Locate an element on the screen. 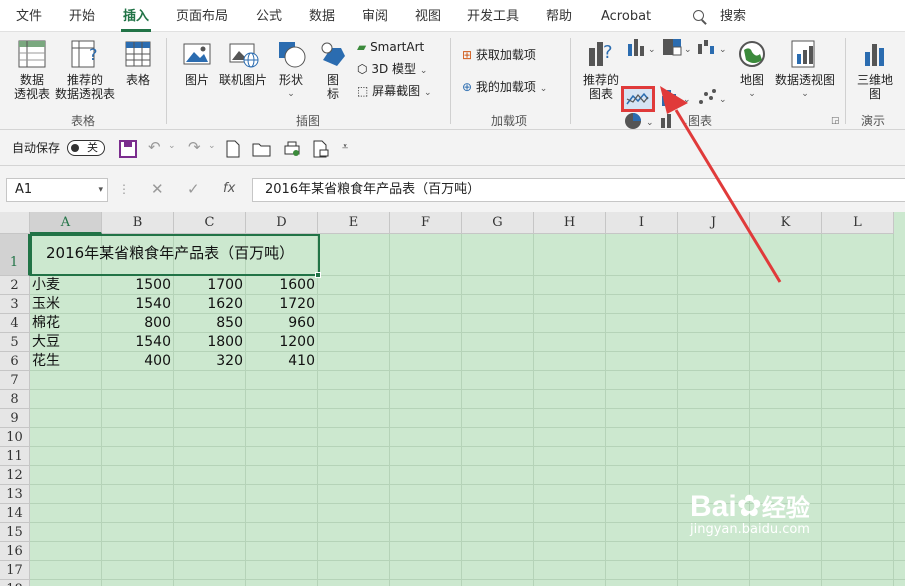  select-all-button is located at coordinates (15, 223).